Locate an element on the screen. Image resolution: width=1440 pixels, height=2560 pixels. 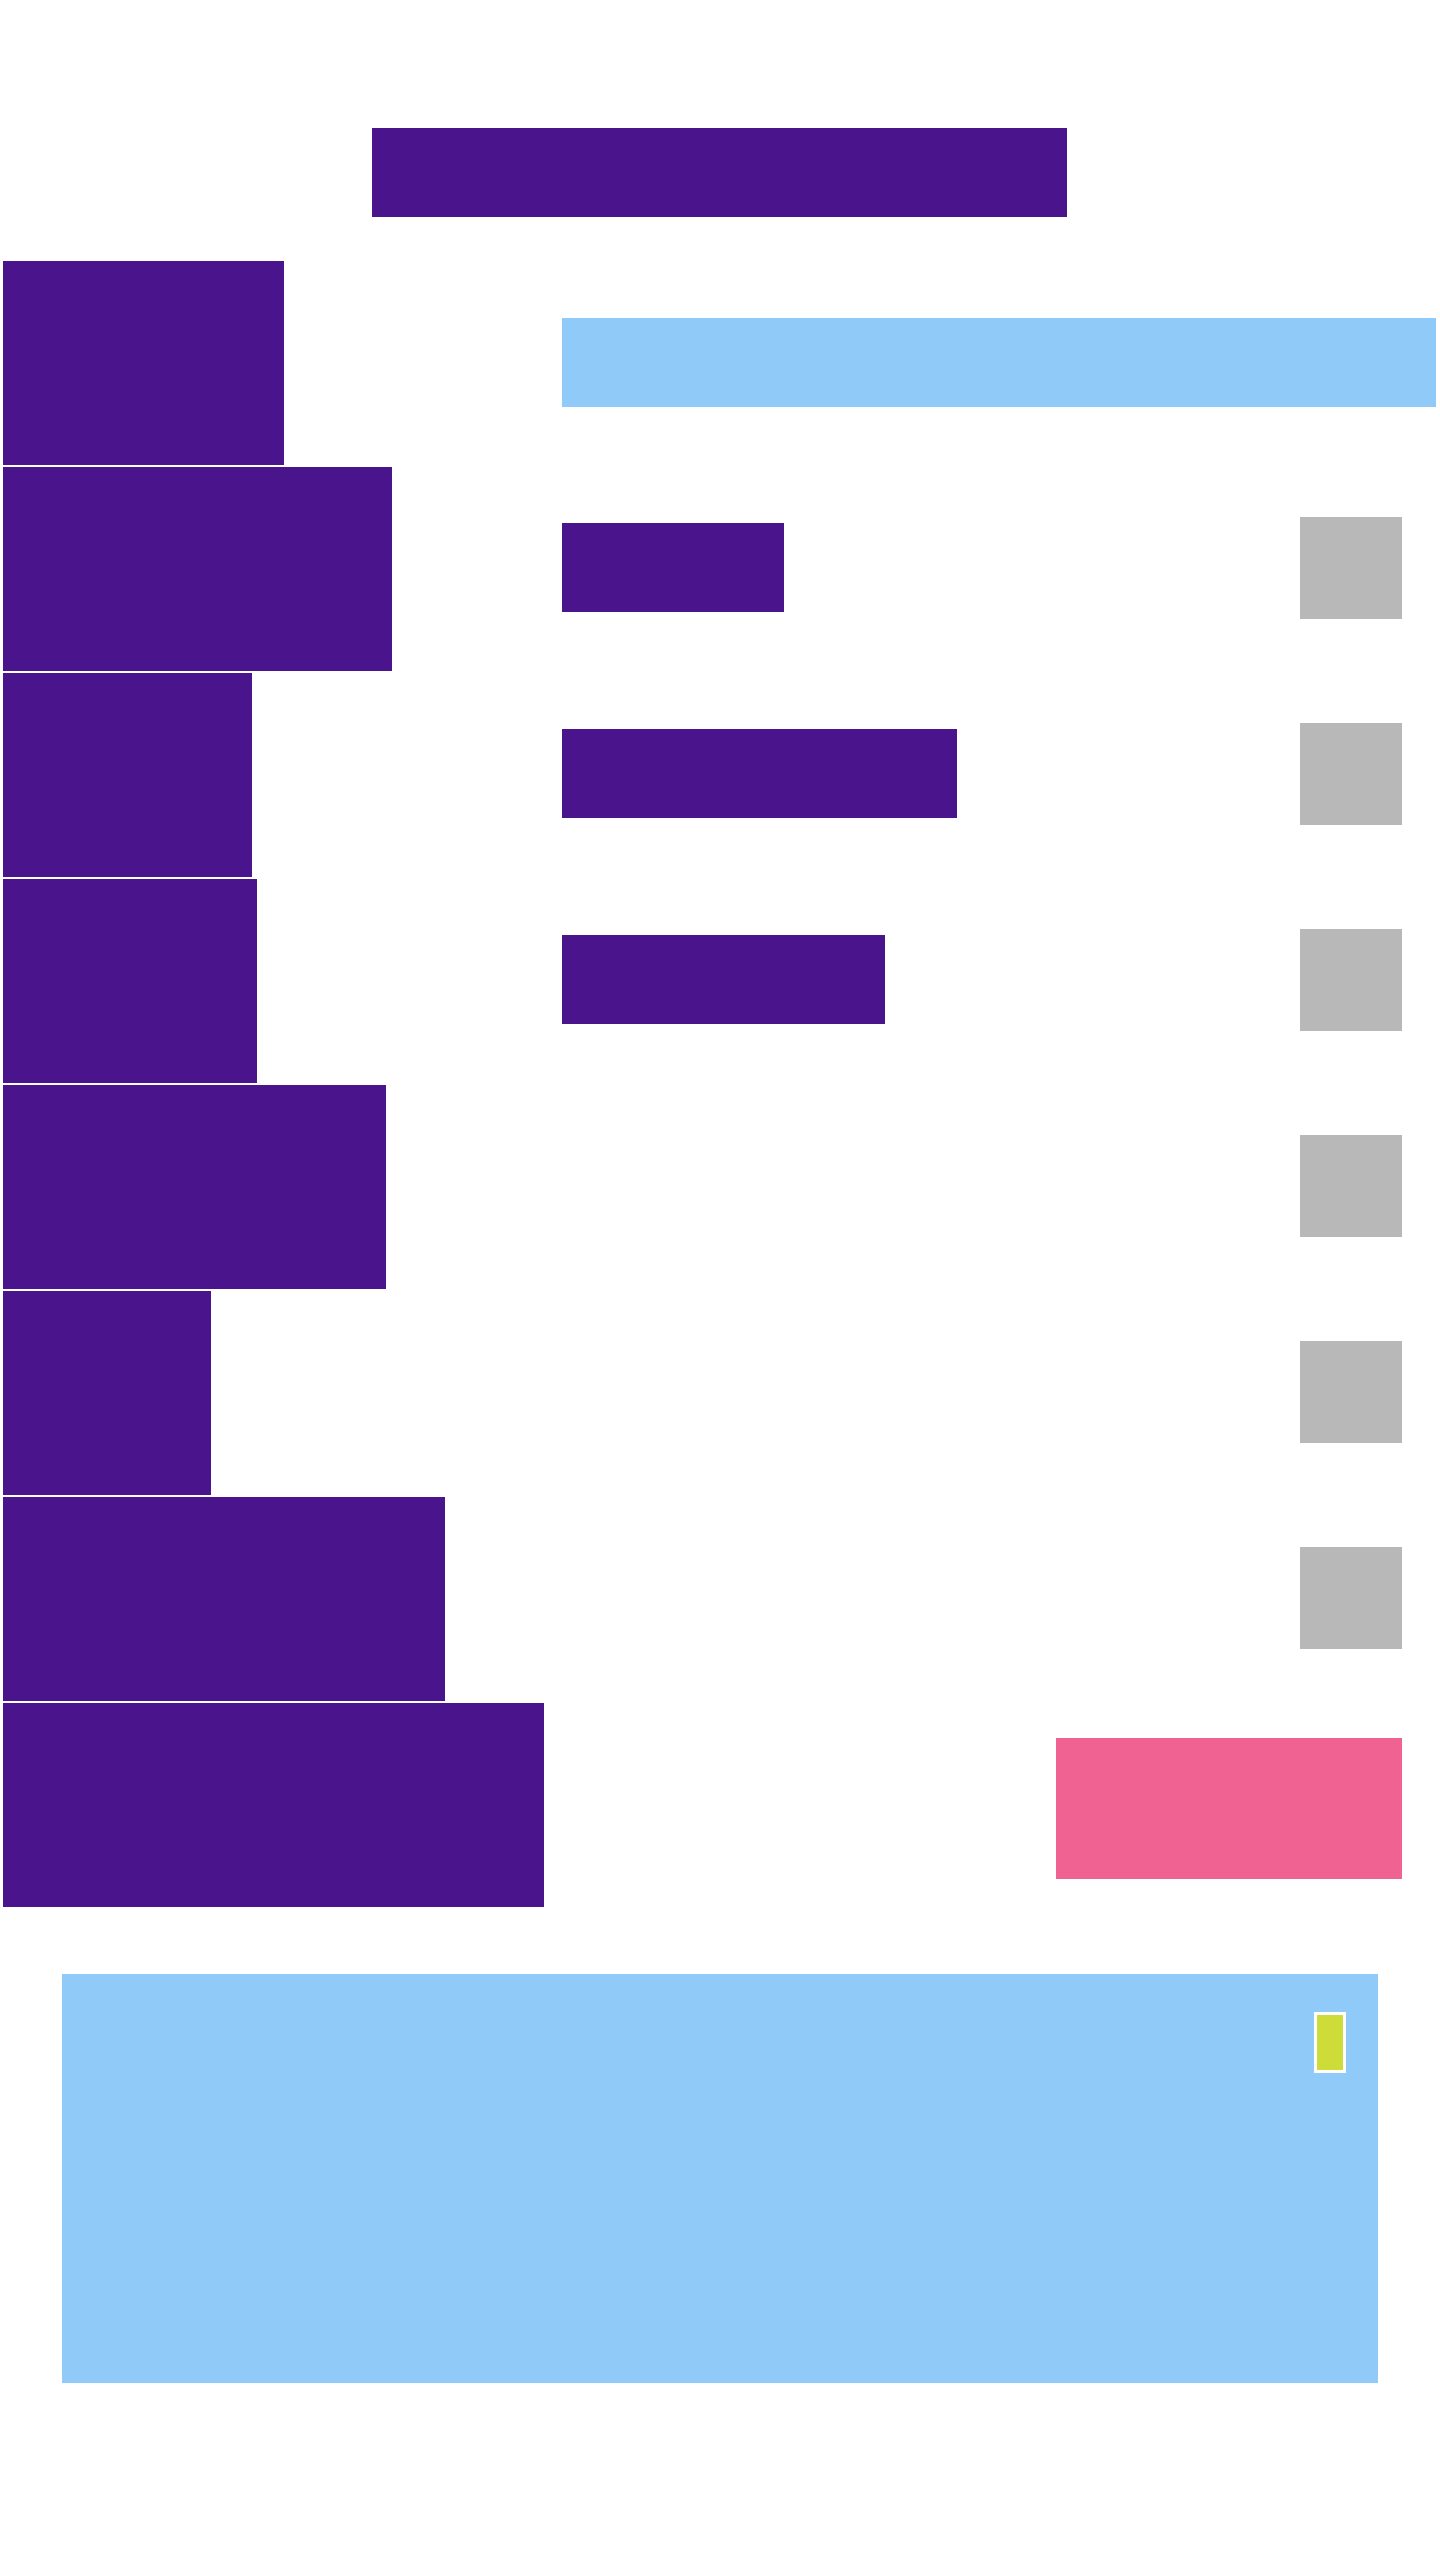
status-marker-icon is located at coordinates (1330, 2042).